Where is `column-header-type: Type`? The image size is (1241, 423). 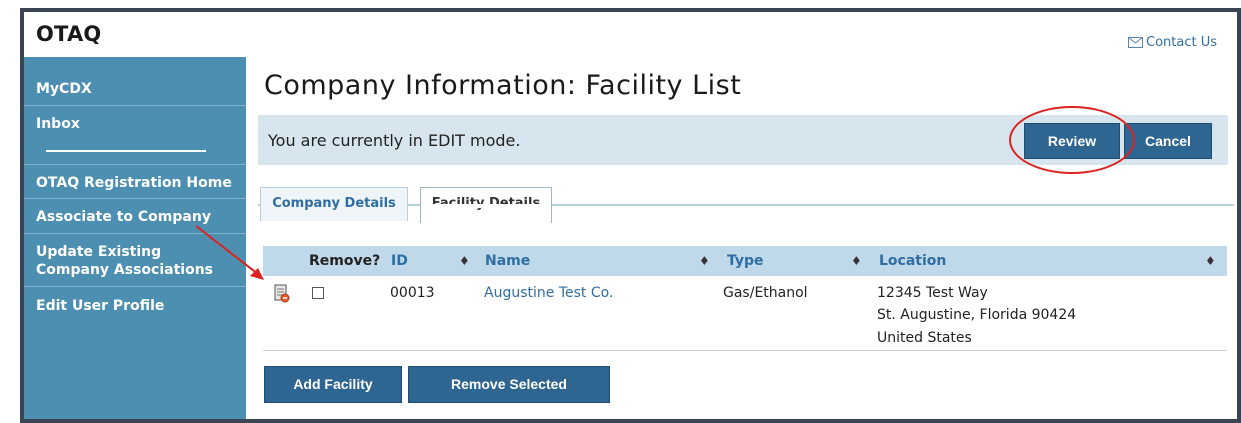
column-header-type: Type is located at coordinates (745, 261).